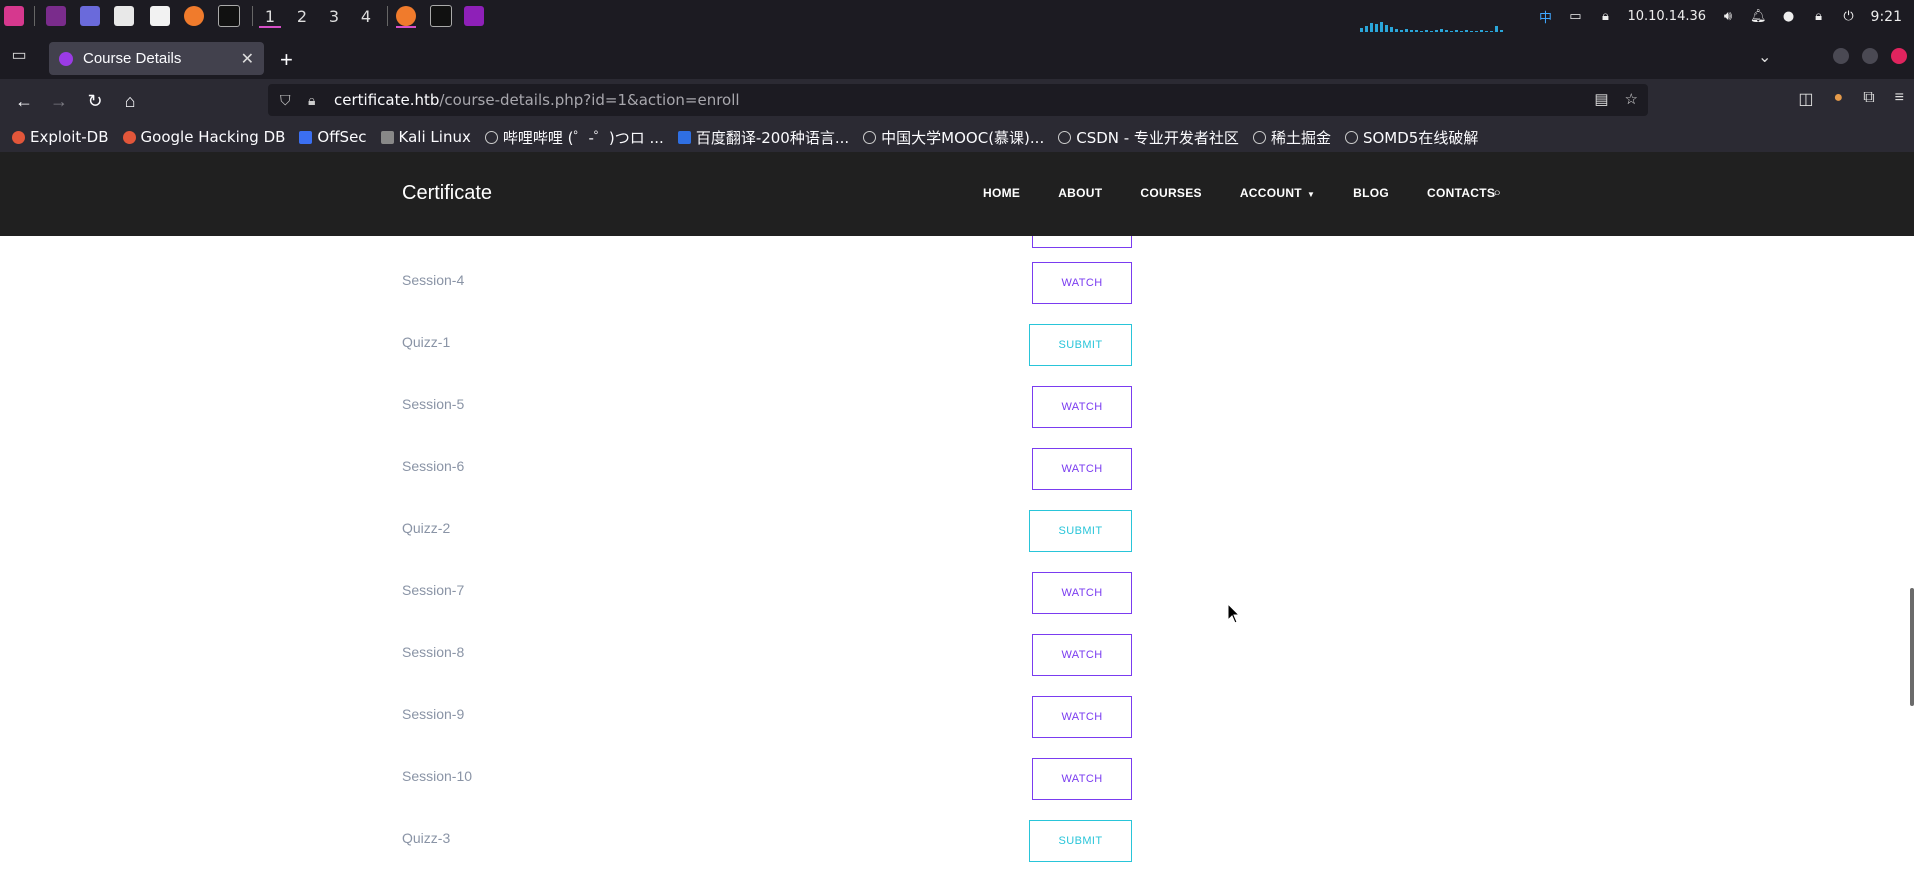  Describe the element at coordinates (767, 513) in the screenshot. I see `list-item: Quizz-2 SUBMIT` at that location.